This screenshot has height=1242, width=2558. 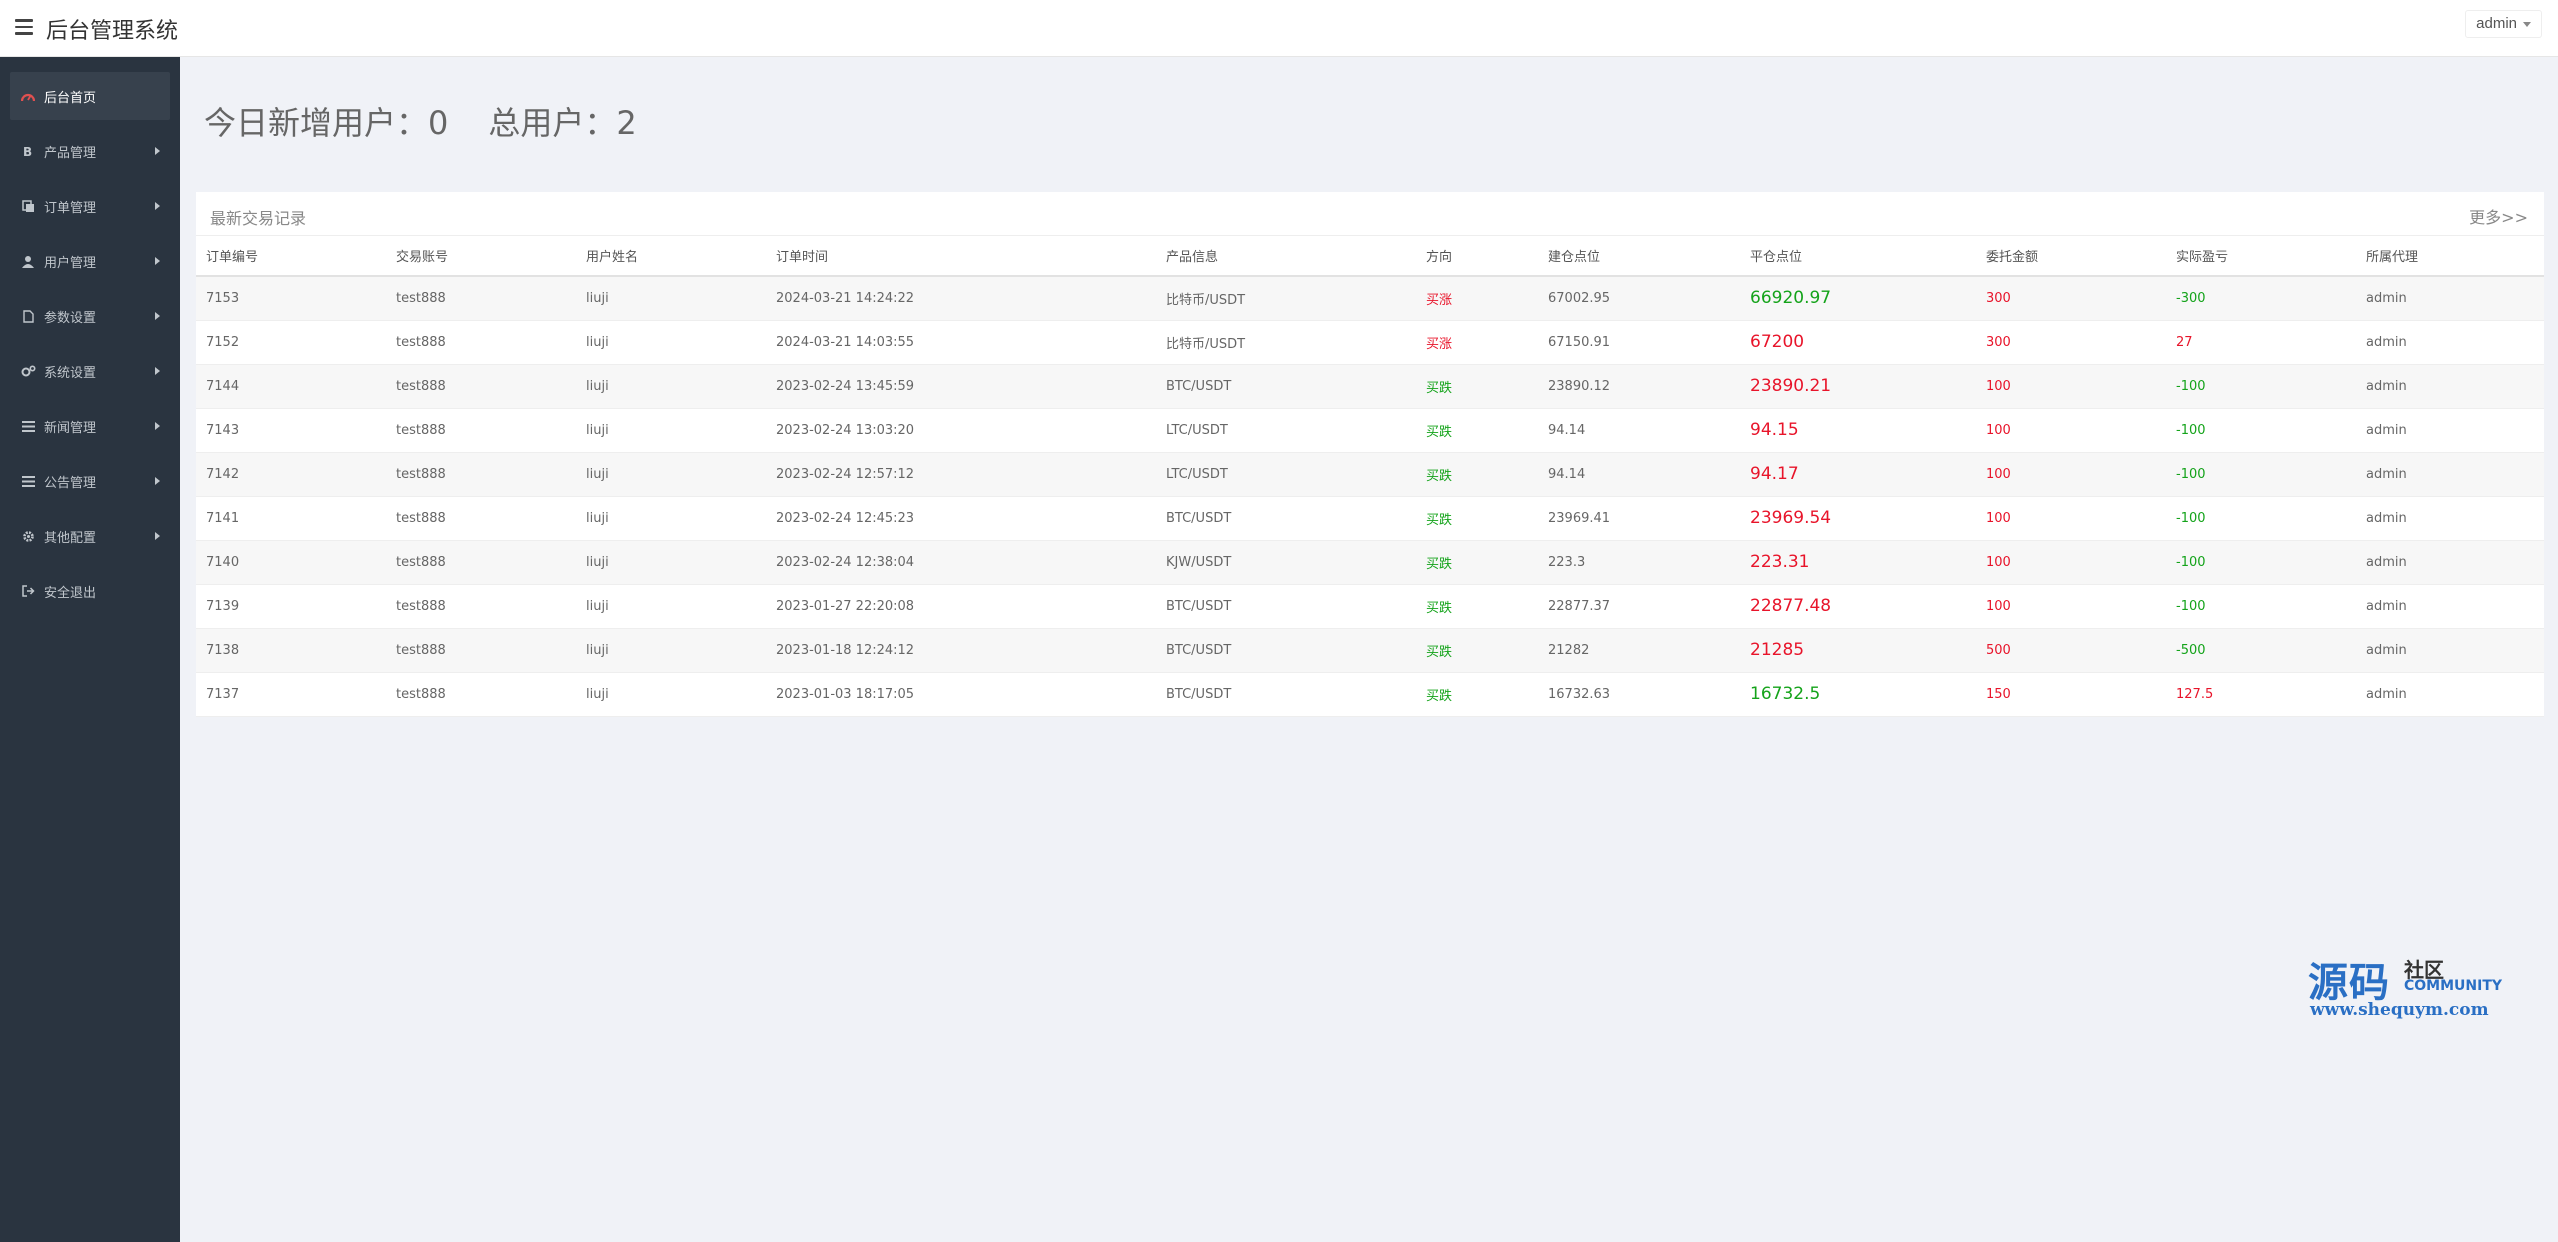 What do you see at coordinates (961, 518) in the screenshot?
I see `cell-time: 2023-02-24 12:45:23` at bounding box center [961, 518].